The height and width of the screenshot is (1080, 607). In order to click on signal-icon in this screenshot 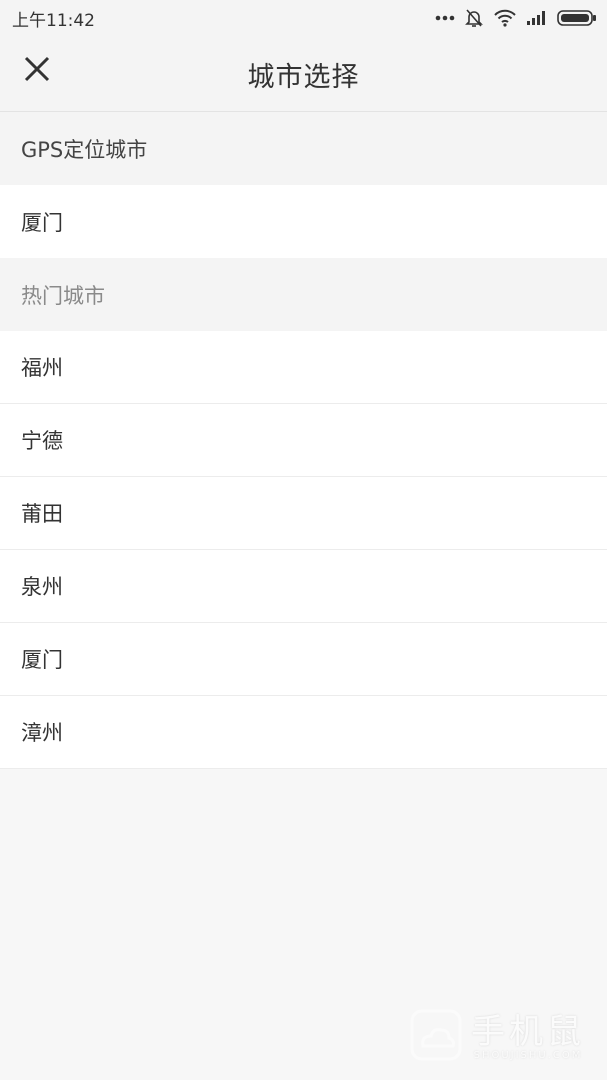, I will do `click(537, 18)`.